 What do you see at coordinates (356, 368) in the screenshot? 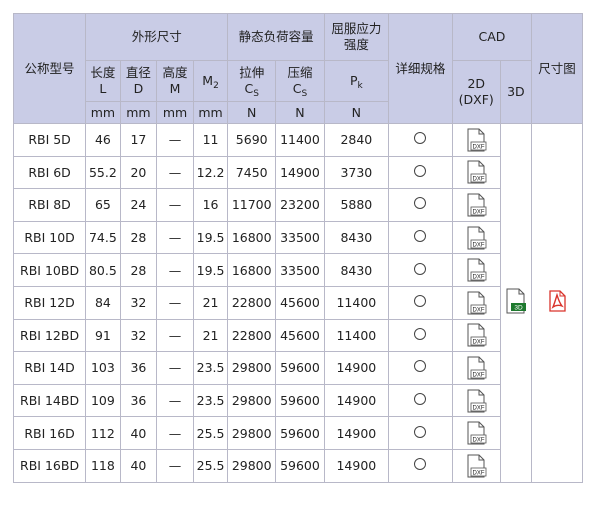
I see `value-cell-pk: 14900` at bounding box center [356, 368].